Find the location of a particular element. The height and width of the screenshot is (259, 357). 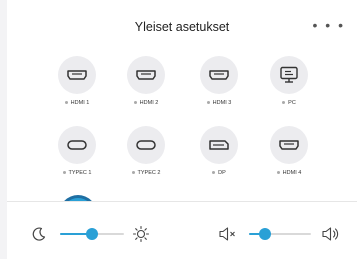

source-hdmi-4: HDMI 4 is located at coordinates (289, 151).